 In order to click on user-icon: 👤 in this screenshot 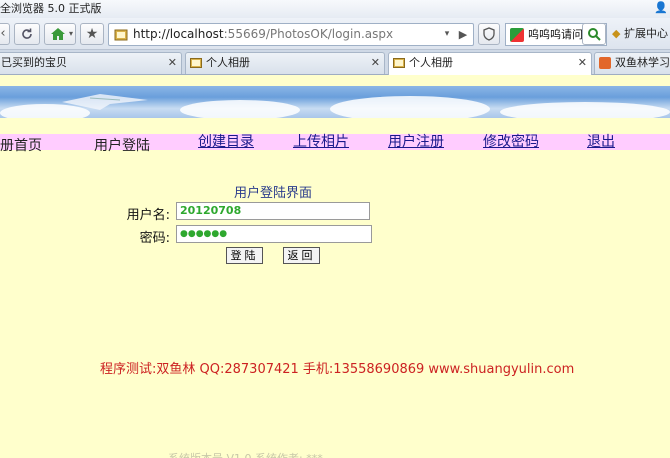, I will do `click(661, 8)`.